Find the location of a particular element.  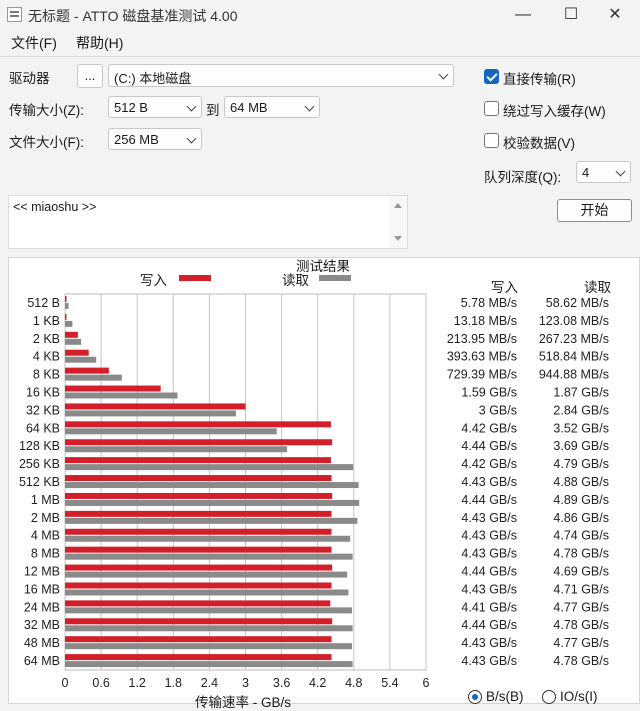

write-result-value: 5.78 MB/s is located at coordinates (489, 303).